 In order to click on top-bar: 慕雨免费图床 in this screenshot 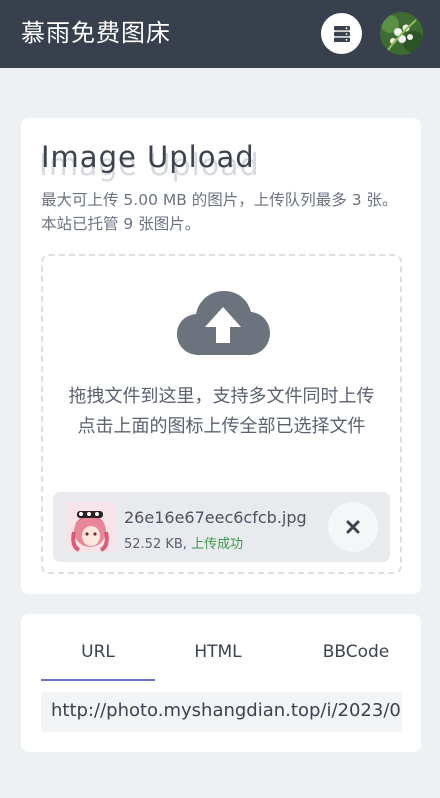, I will do `click(220, 34)`.